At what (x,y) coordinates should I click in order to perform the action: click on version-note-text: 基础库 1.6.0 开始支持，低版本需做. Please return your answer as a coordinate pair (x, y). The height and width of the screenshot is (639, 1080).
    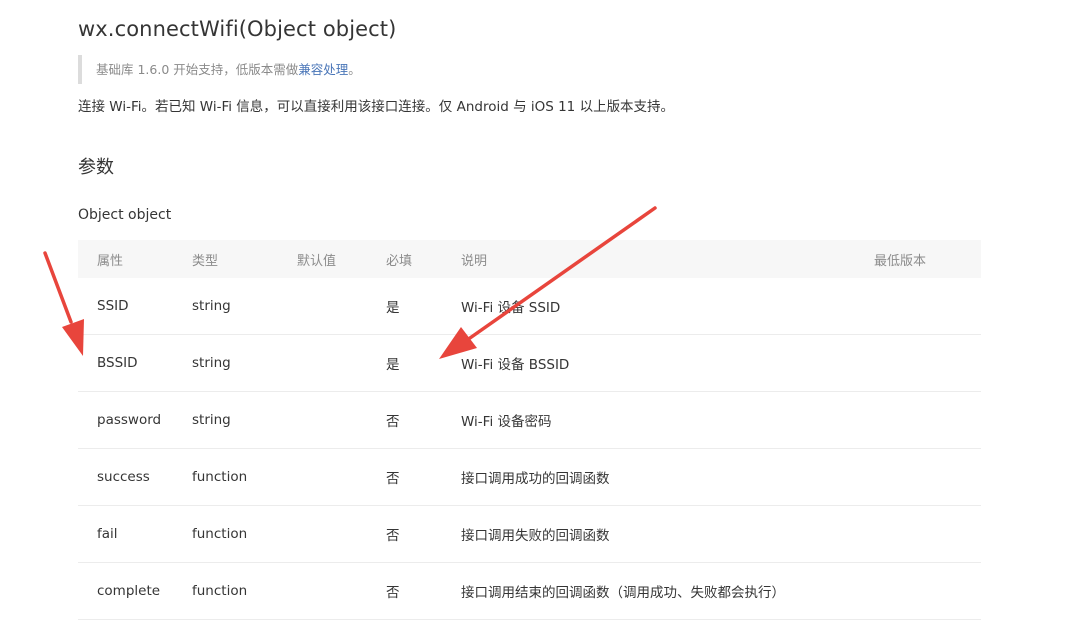
    Looking at the image, I should click on (197, 69).